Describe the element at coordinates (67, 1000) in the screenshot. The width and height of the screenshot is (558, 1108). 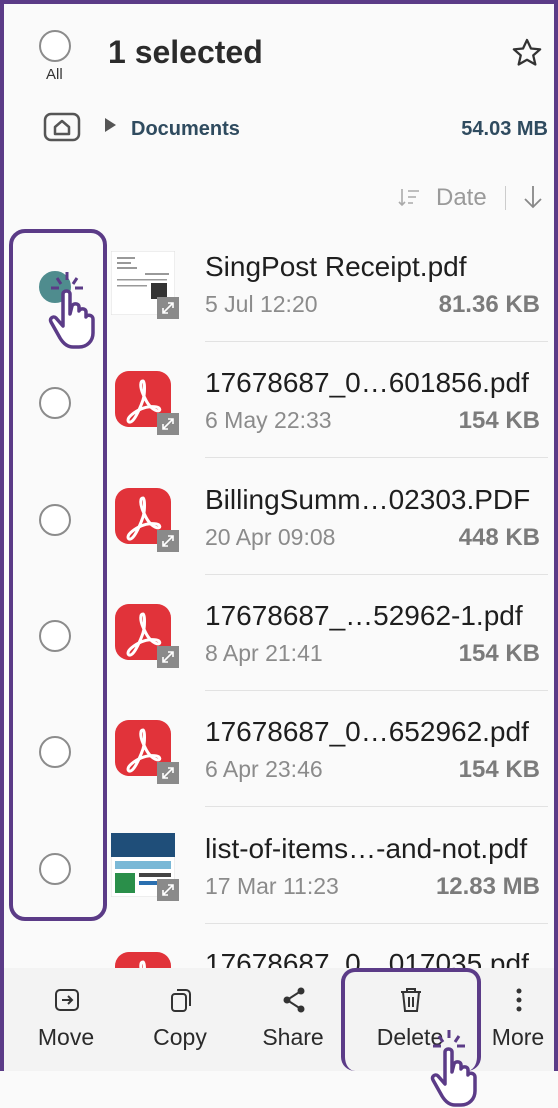
I see `move-icon` at that location.